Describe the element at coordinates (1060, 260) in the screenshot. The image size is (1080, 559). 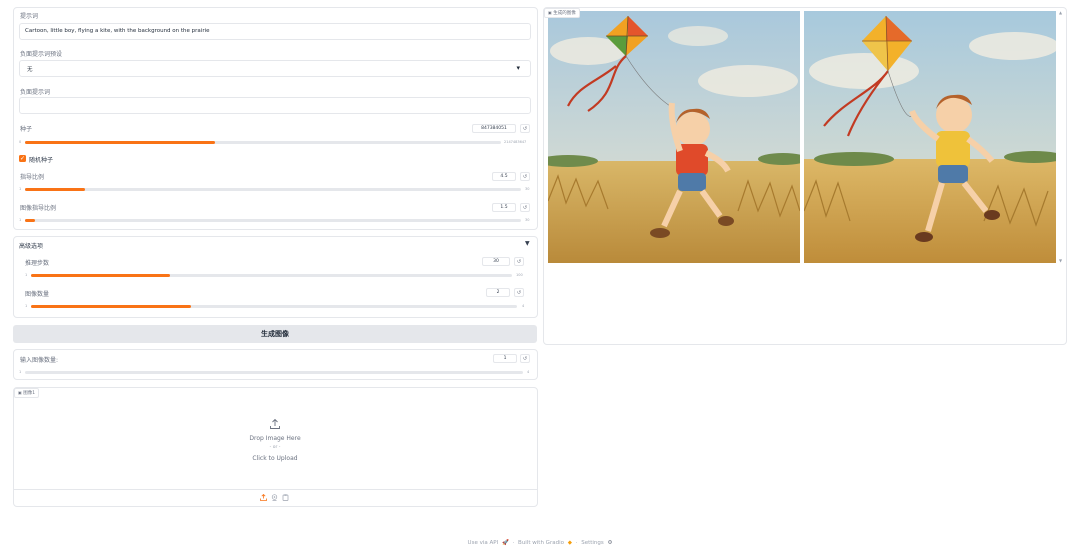
I see `scroll-down-icon: ▼` at that location.